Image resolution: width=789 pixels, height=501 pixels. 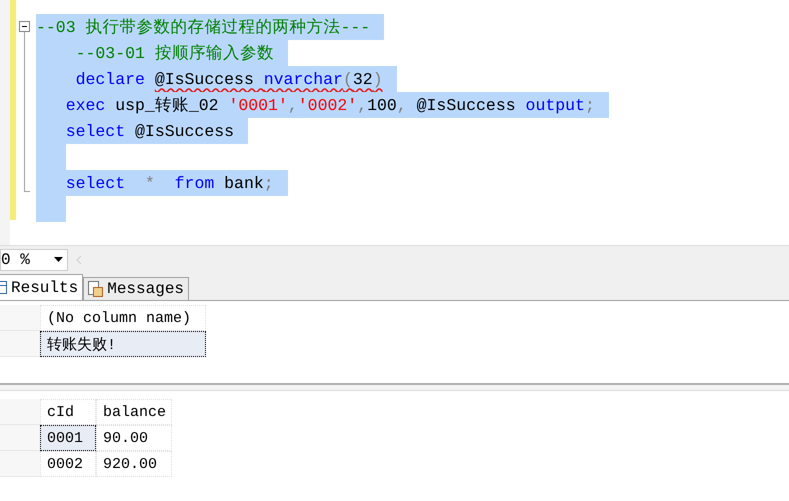 What do you see at coordinates (136, 288) in the screenshot?
I see `results-tab: Messages` at bounding box center [136, 288].